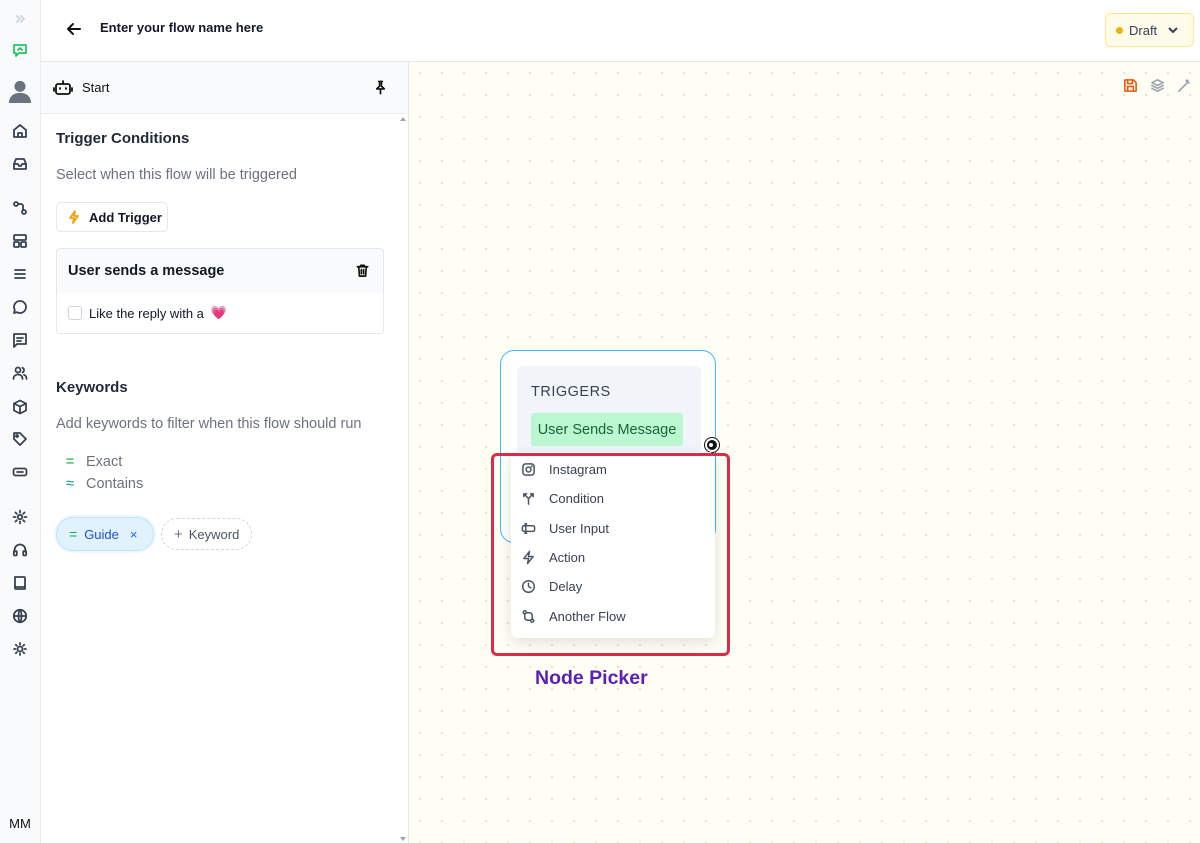  Describe the element at coordinates (20, 131) in the screenshot. I see `home-icon` at that location.